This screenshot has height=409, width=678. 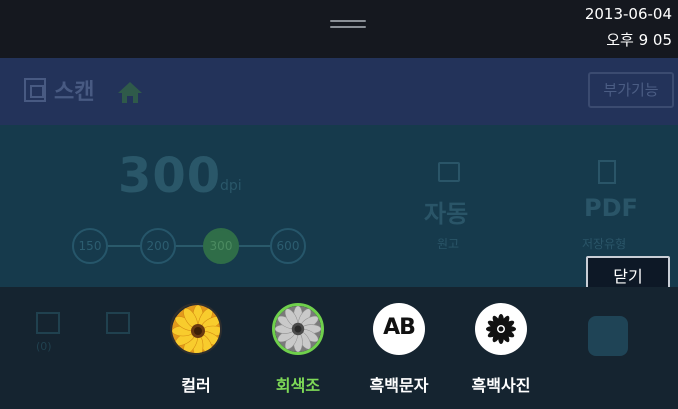 What do you see at coordinates (48, 323) in the screenshot?
I see `mail-icon` at bounding box center [48, 323].